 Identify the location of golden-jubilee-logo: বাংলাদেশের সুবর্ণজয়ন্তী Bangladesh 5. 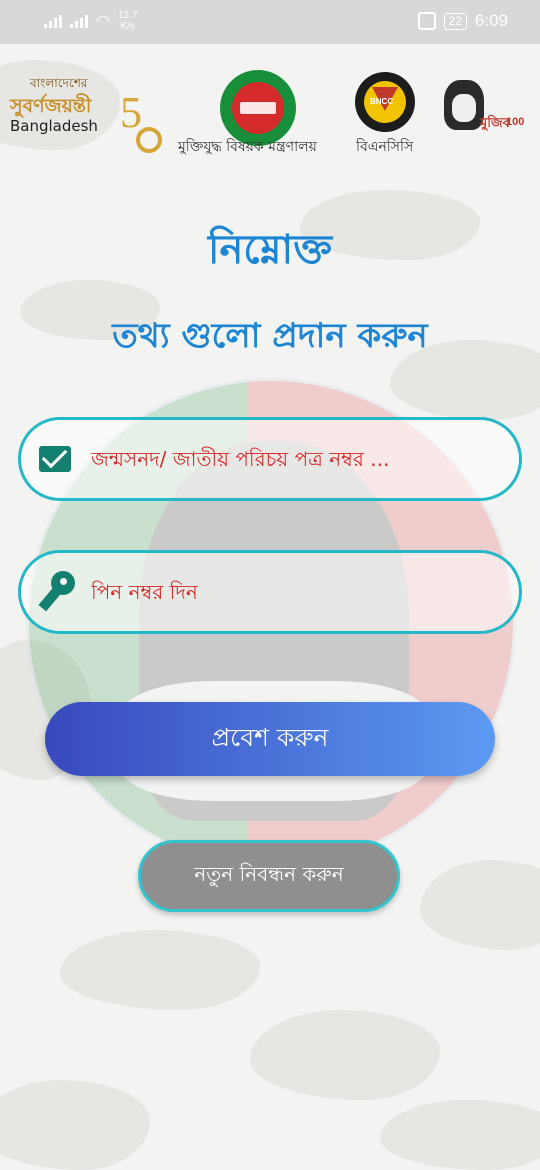
(85, 115).